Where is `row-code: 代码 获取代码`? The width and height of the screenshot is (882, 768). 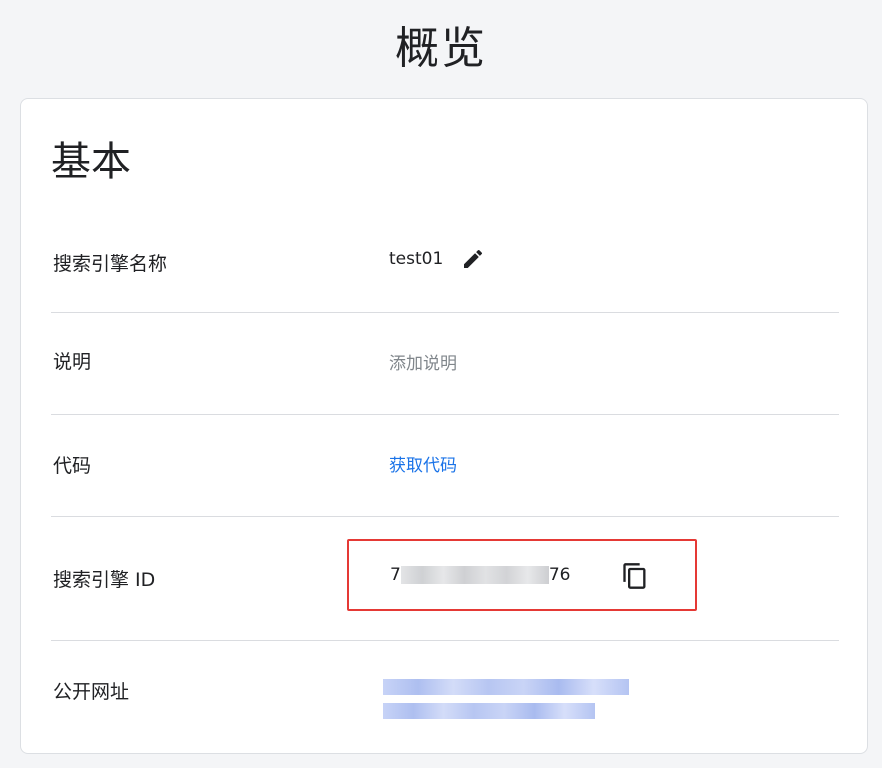
row-code: 代码 获取代码 is located at coordinates (445, 466).